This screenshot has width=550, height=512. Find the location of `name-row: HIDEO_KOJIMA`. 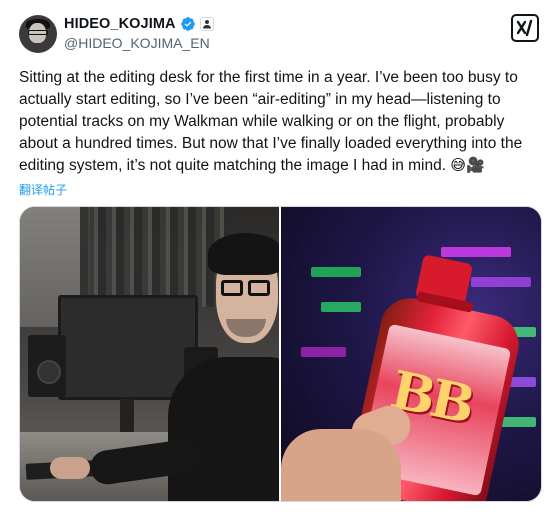

name-row: HIDEO_KOJIMA is located at coordinates (139, 24).